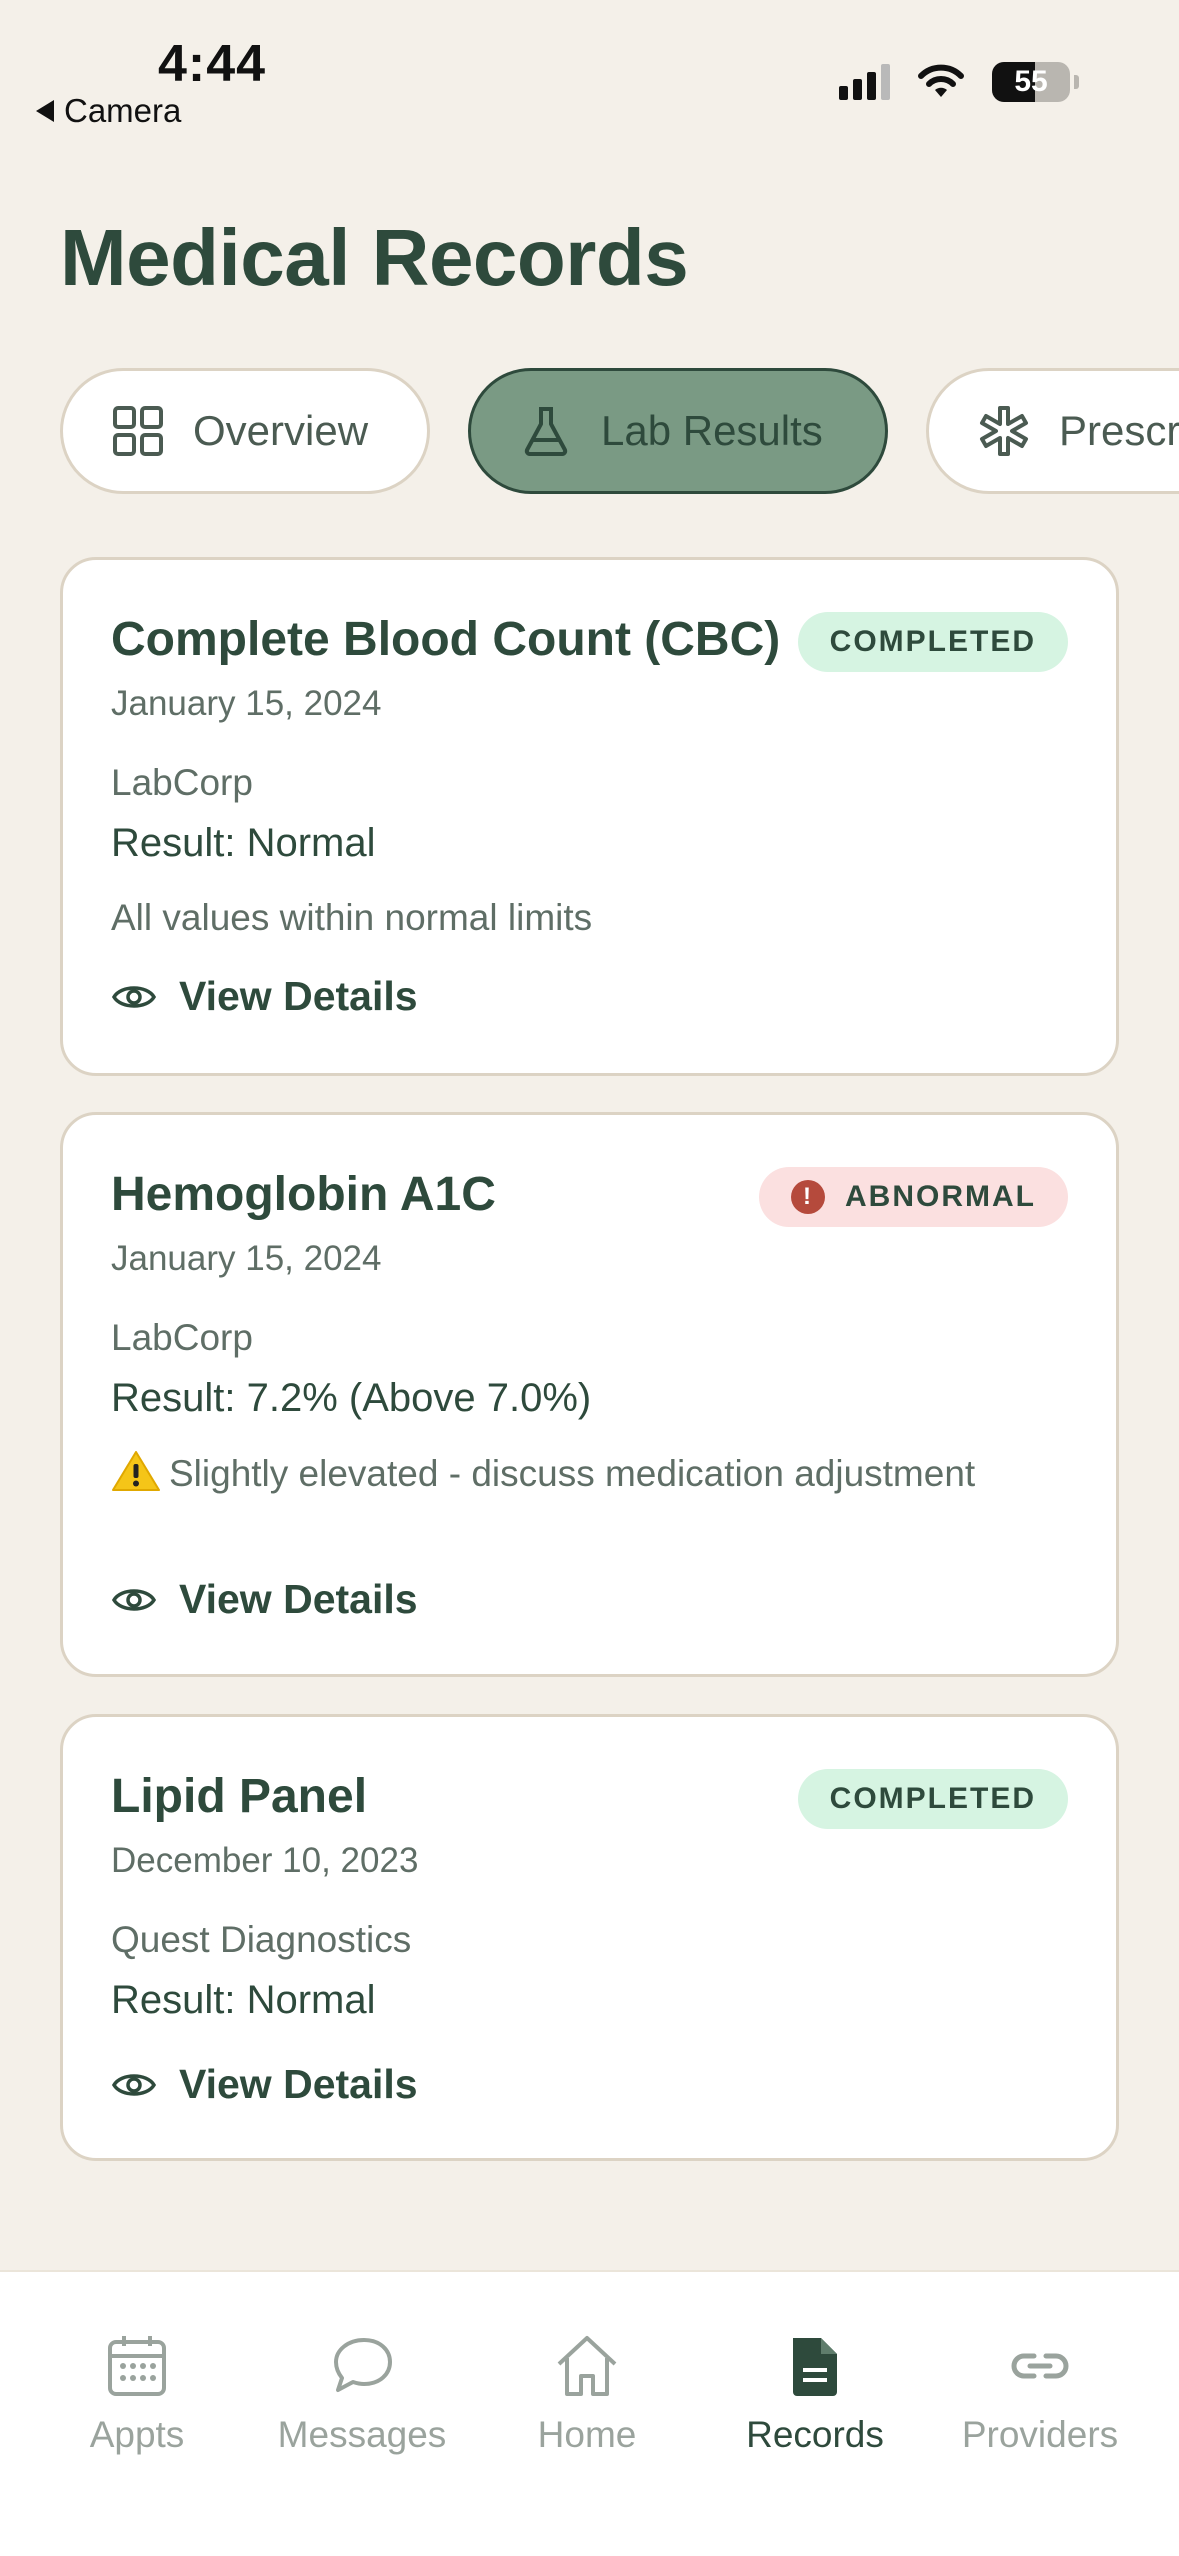  Describe the element at coordinates (352, 917) in the screenshot. I see `result-note: All values within normal limits` at that location.